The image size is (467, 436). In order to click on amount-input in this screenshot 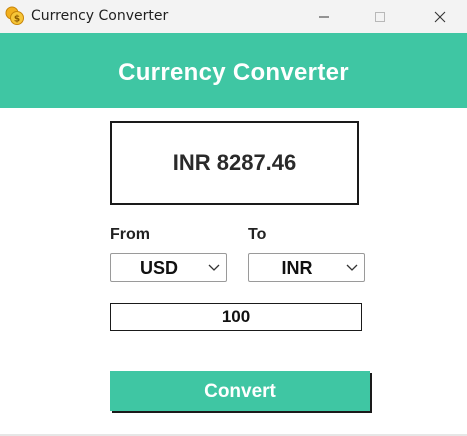, I will do `click(236, 317)`.